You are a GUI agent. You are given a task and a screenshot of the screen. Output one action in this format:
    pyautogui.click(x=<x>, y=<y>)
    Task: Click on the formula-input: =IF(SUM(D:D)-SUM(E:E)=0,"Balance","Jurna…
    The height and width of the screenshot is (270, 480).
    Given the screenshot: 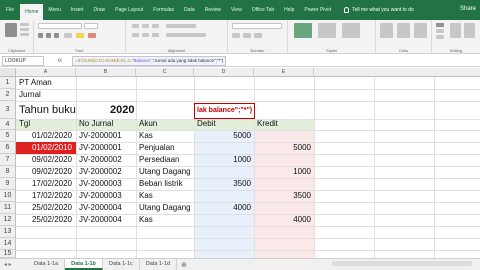 What is the action you would take?
    pyautogui.click(x=149, y=60)
    